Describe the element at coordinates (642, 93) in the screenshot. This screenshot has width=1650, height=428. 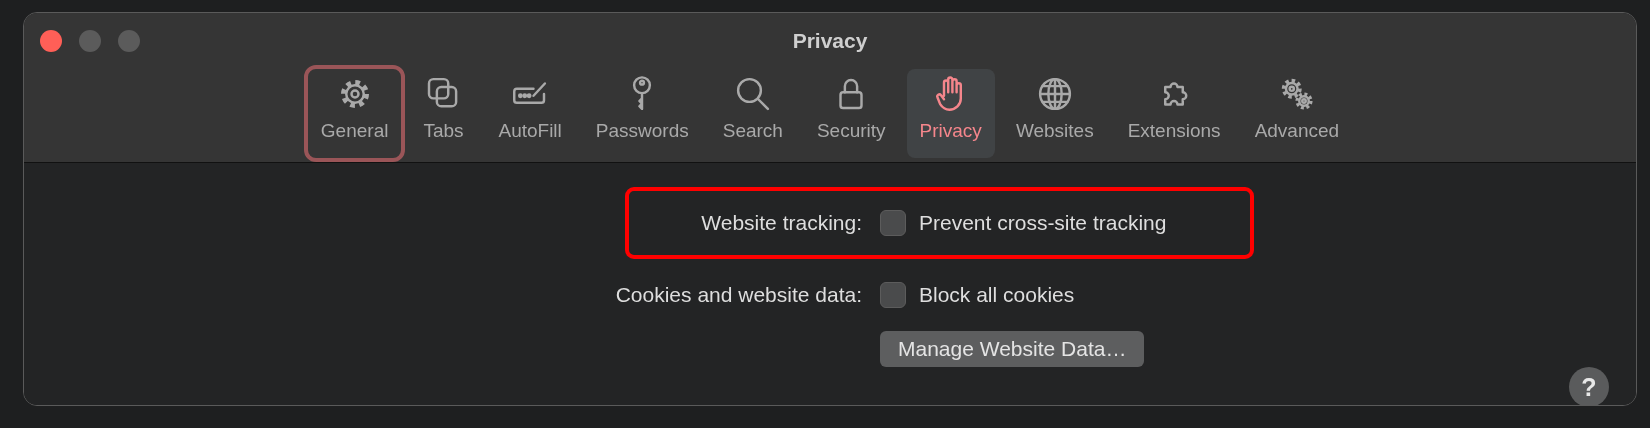
I see `key-icon` at that location.